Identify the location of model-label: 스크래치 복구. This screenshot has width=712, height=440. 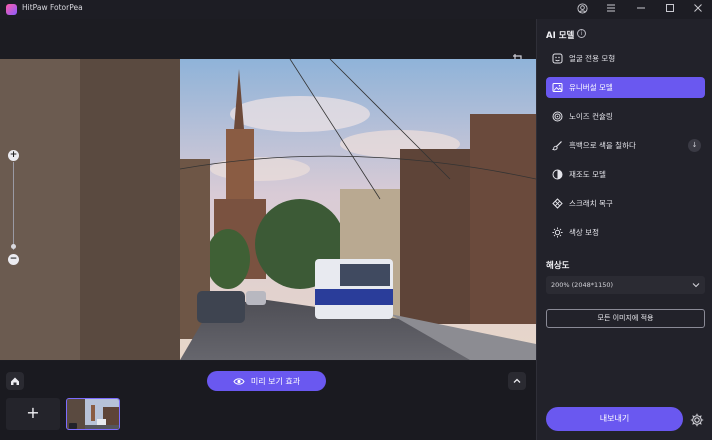
(591, 203).